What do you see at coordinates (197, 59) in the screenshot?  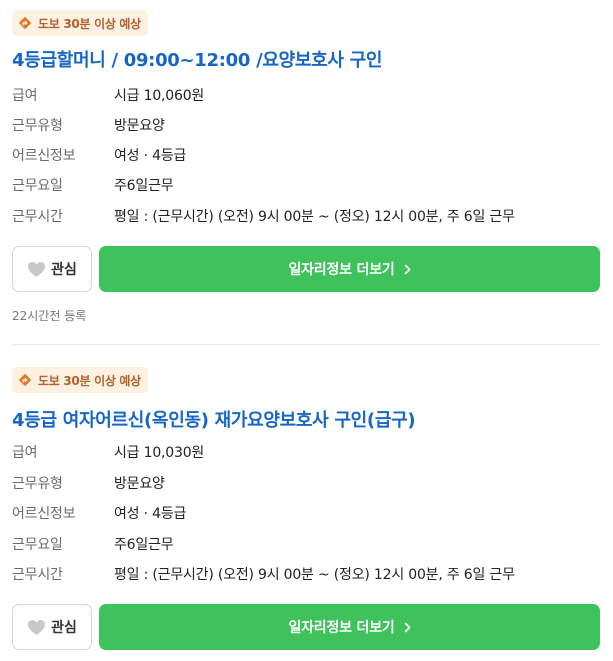 I see `job-title: 4등급할머니 / 09:00~12:00 /요양보호사 구인` at bounding box center [197, 59].